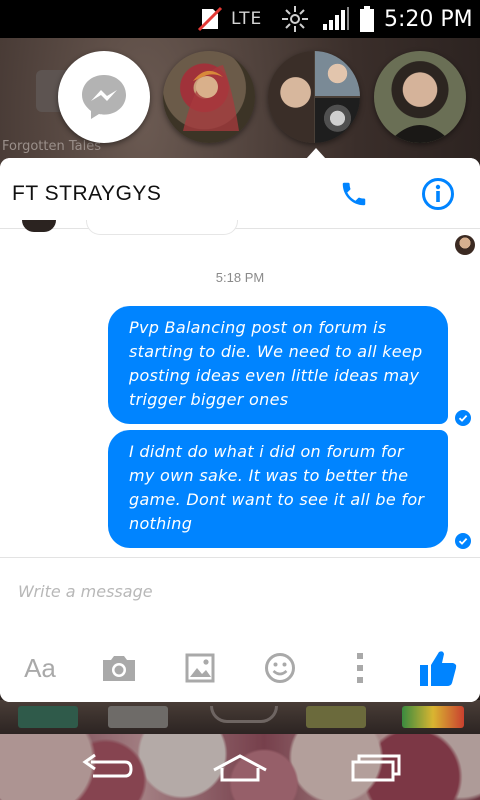 The height and width of the screenshot is (800, 480). I want to click on back-button, so click(107, 768).